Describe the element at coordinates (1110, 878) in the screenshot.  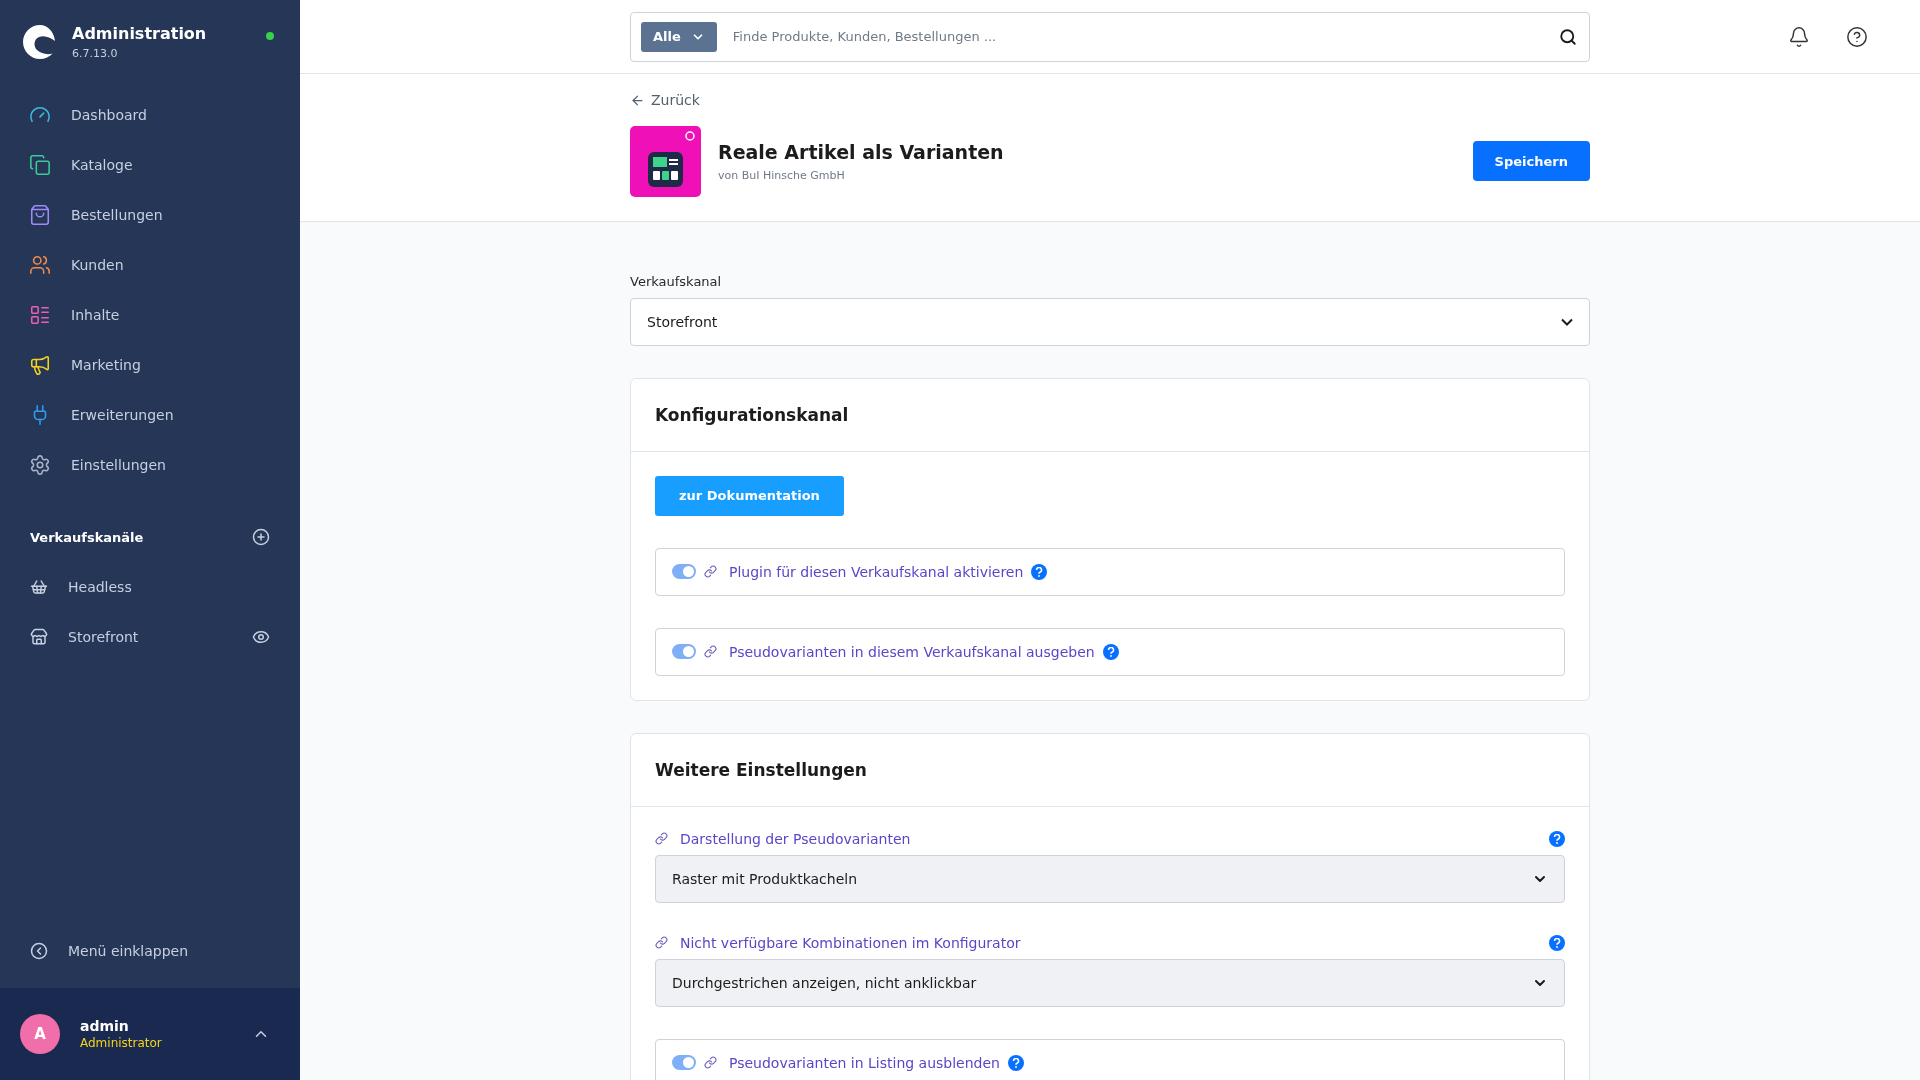
I see `select-field: Raster mit Produktkacheln` at that location.